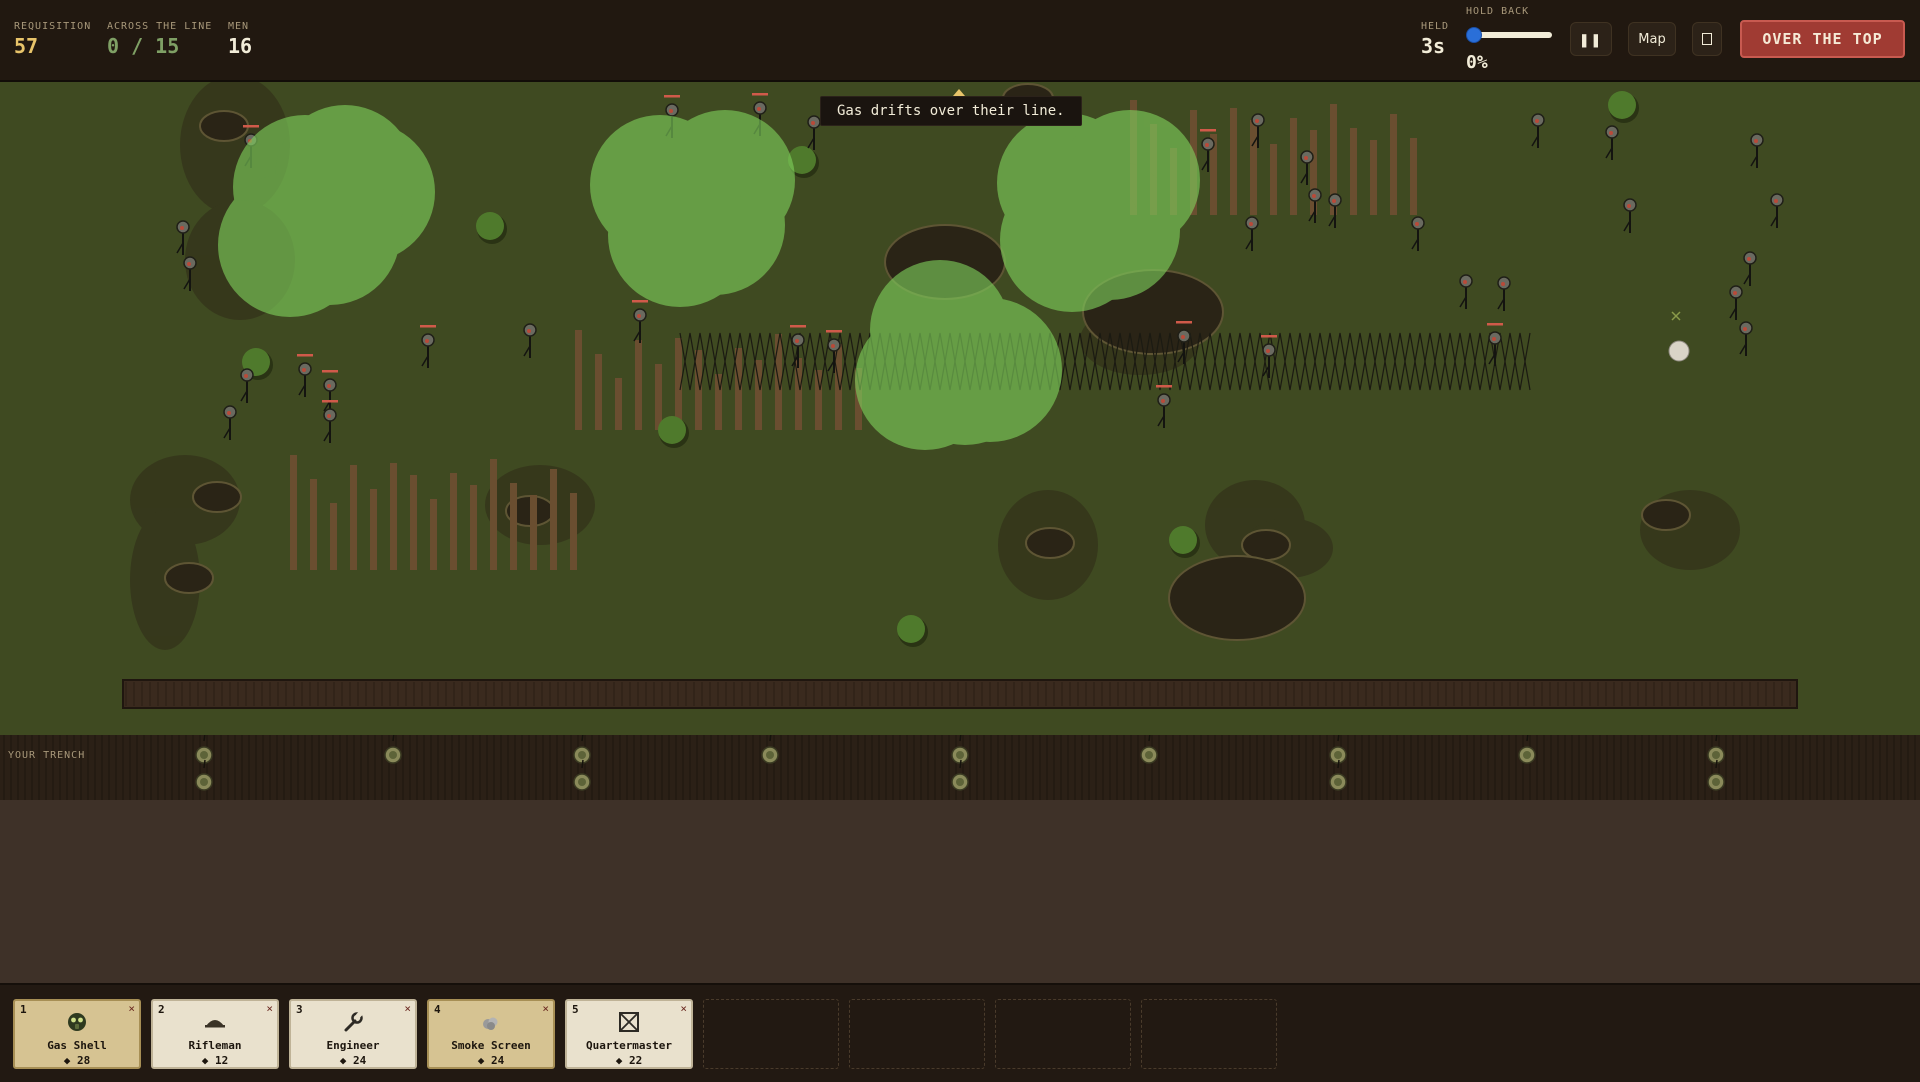 The image size is (1920, 1082). What do you see at coordinates (960, 694) in the screenshot?
I see `trench-front-parapet` at bounding box center [960, 694].